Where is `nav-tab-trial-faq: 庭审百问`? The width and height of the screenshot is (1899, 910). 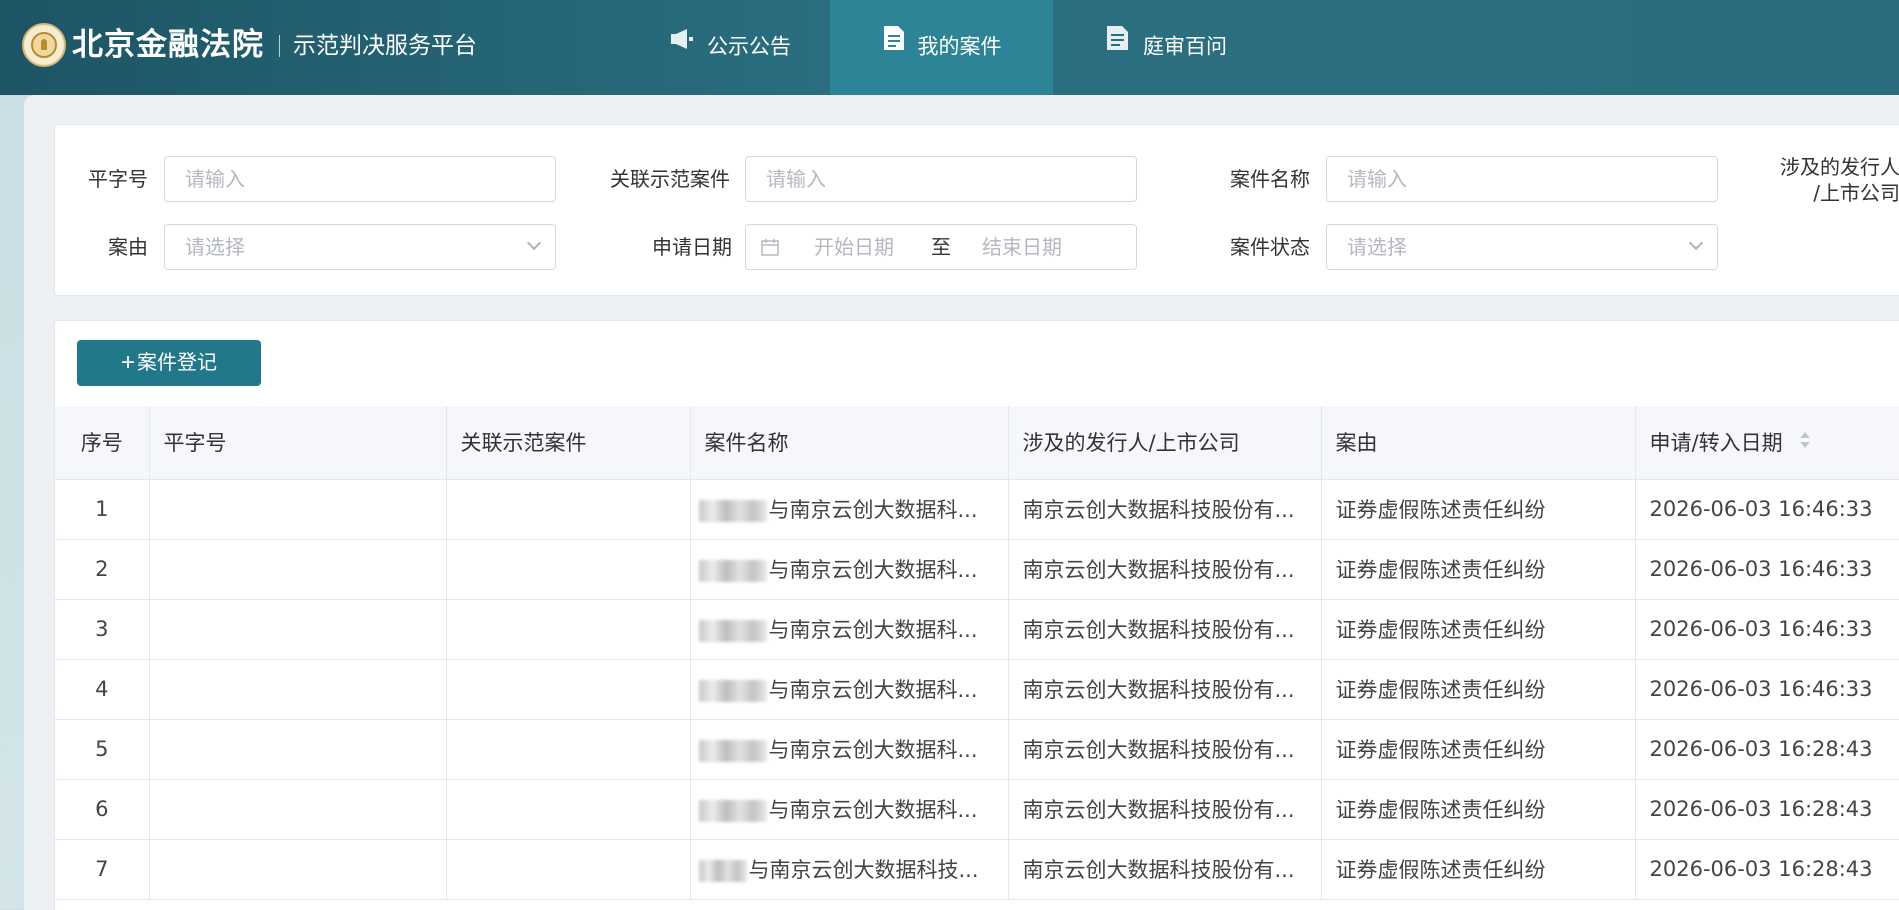
nav-tab-trial-faq: 庭审百问 is located at coordinates (1166, 47).